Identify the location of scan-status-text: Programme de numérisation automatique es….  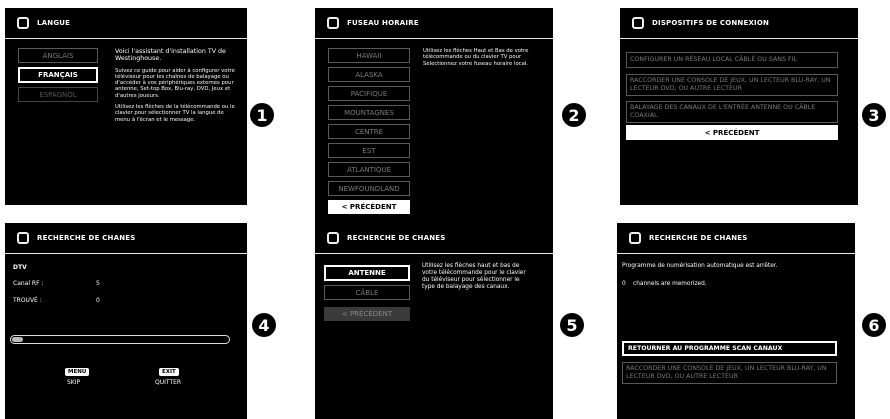
(700, 266).